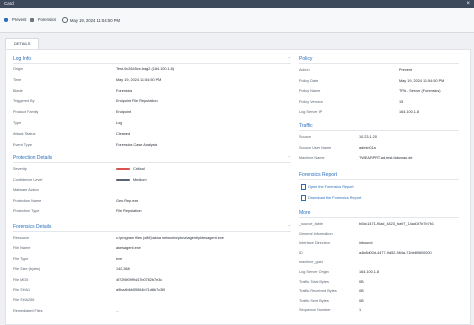 The height and width of the screenshot is (325, 474). What do you see at coordinates (314, 243) in the screenshot?
I see `field-label: Interface Direction` at bounding box center [314, 243].